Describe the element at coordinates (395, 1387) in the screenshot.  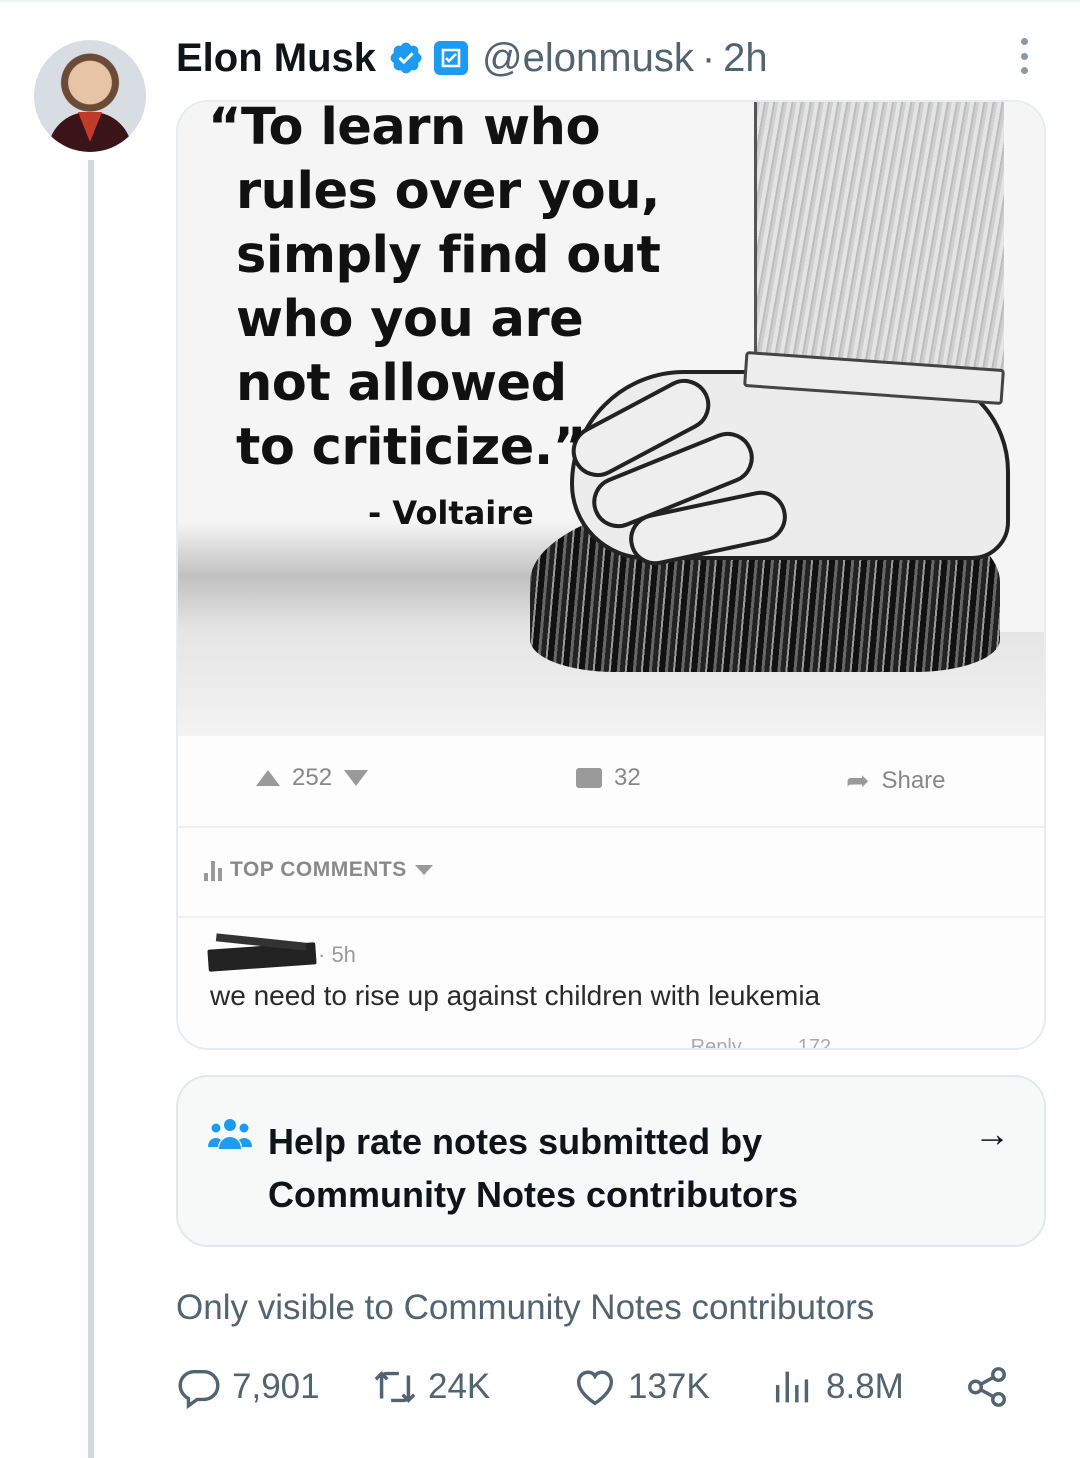
I see `repost-icon` at that location.